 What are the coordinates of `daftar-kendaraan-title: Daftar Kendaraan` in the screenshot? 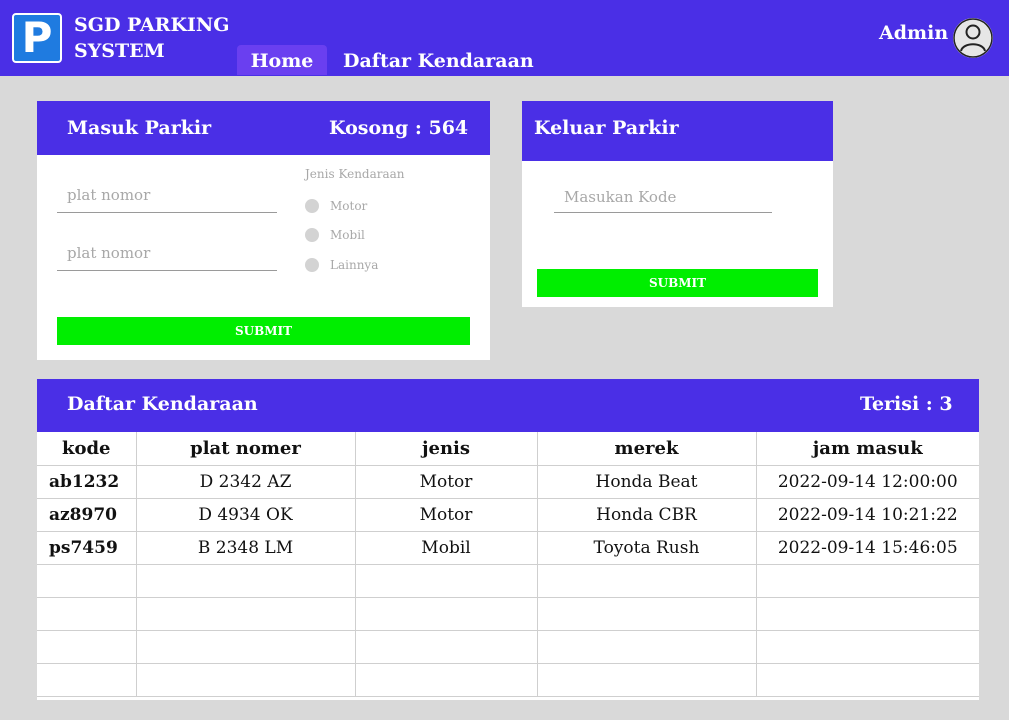 It's located at (162, 404).